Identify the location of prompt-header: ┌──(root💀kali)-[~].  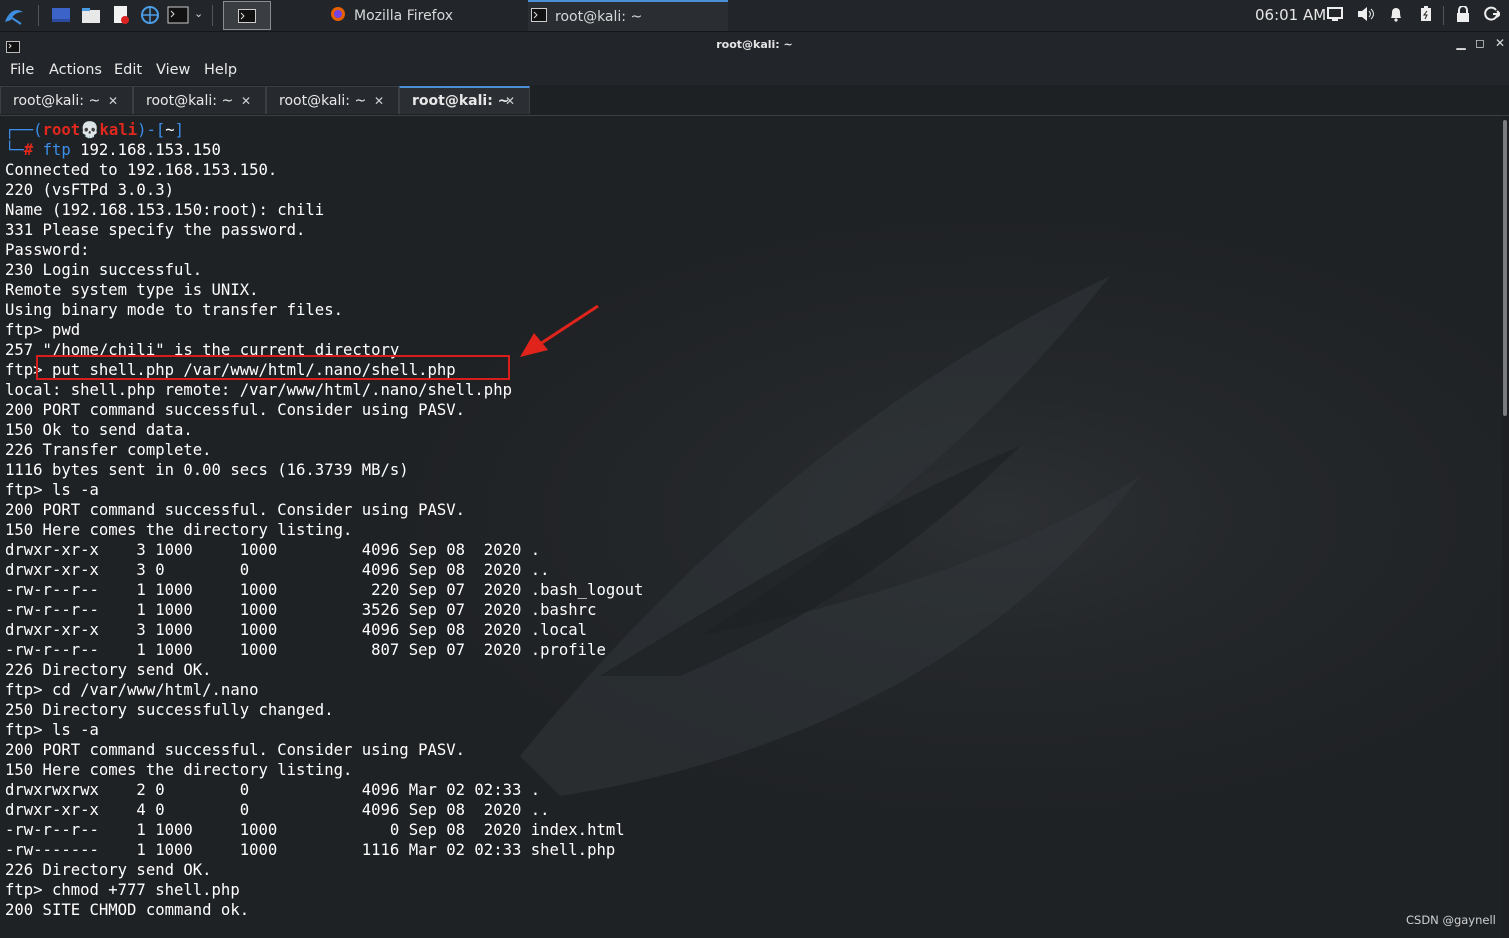
(95, 130).